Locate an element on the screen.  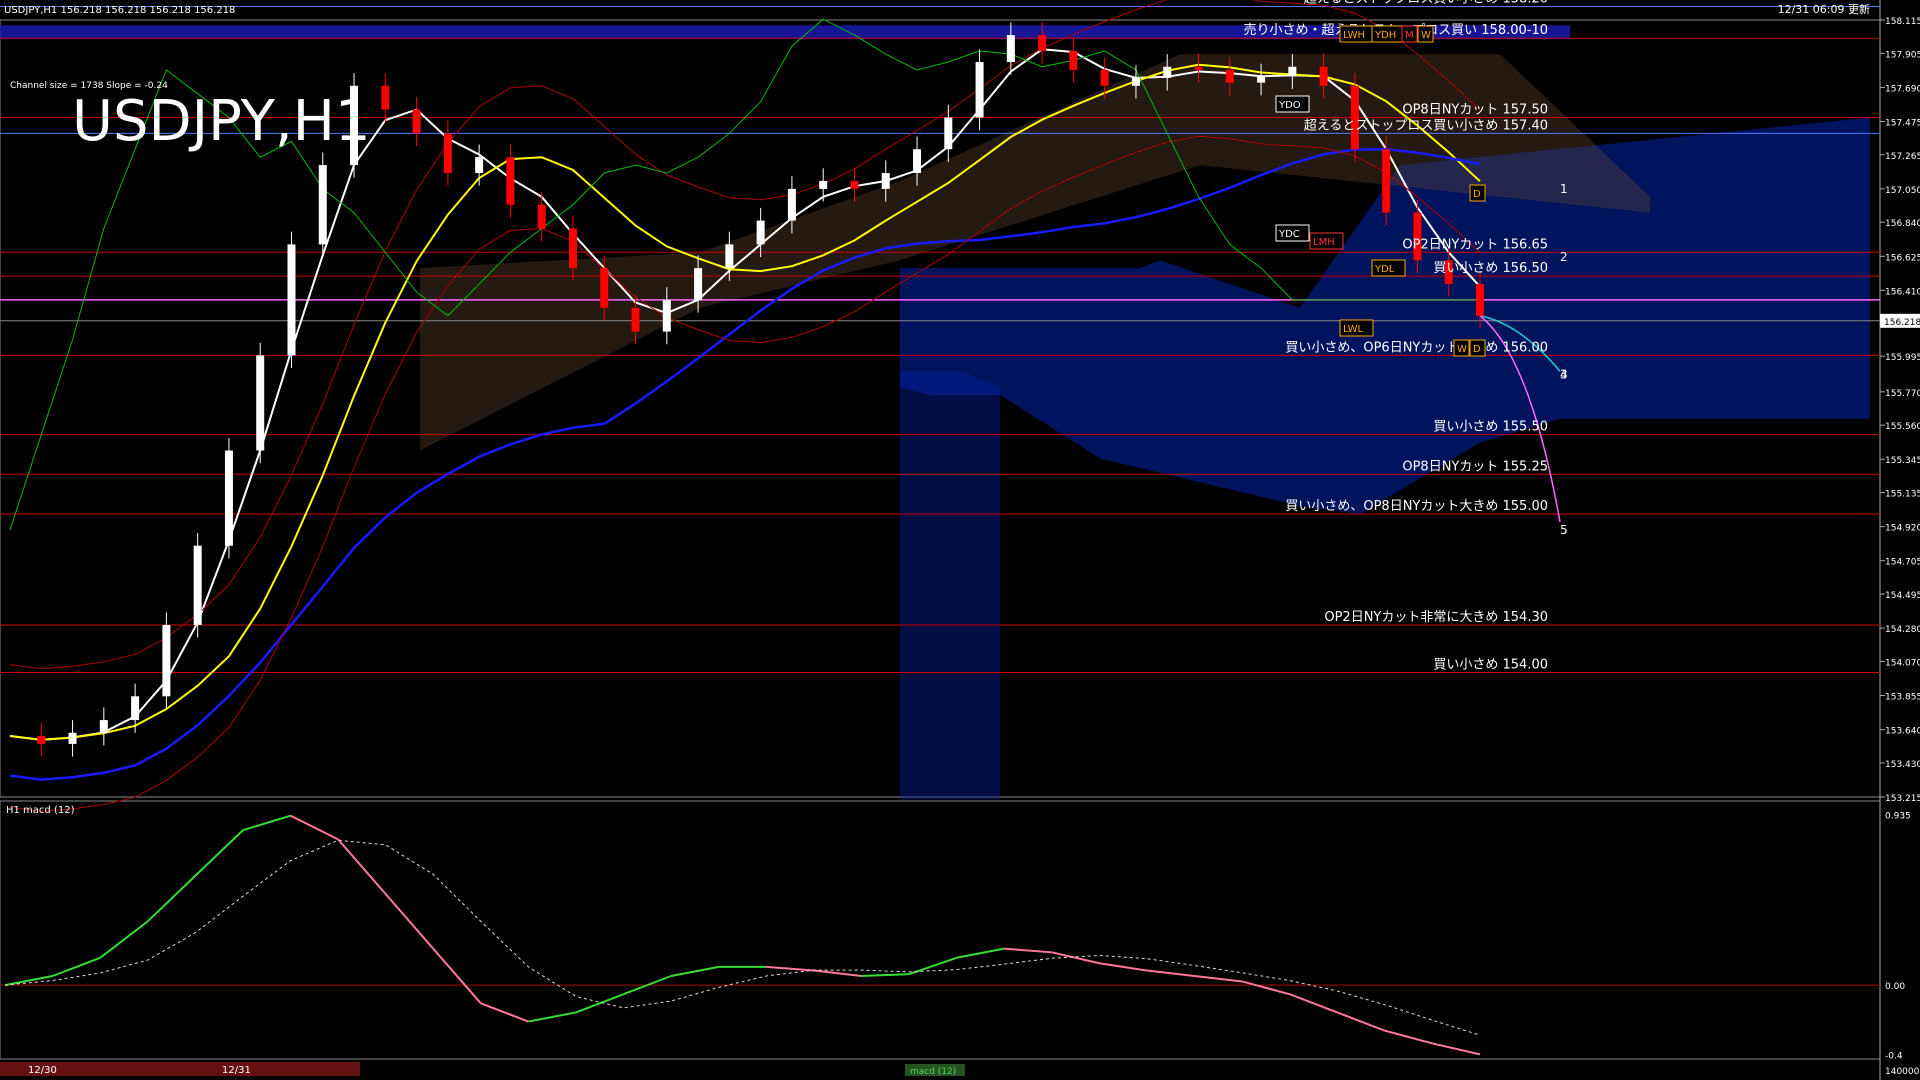
level-label: 超えるとストップロス買い小さめ 157.40 is located at coordinates (1426, 125).